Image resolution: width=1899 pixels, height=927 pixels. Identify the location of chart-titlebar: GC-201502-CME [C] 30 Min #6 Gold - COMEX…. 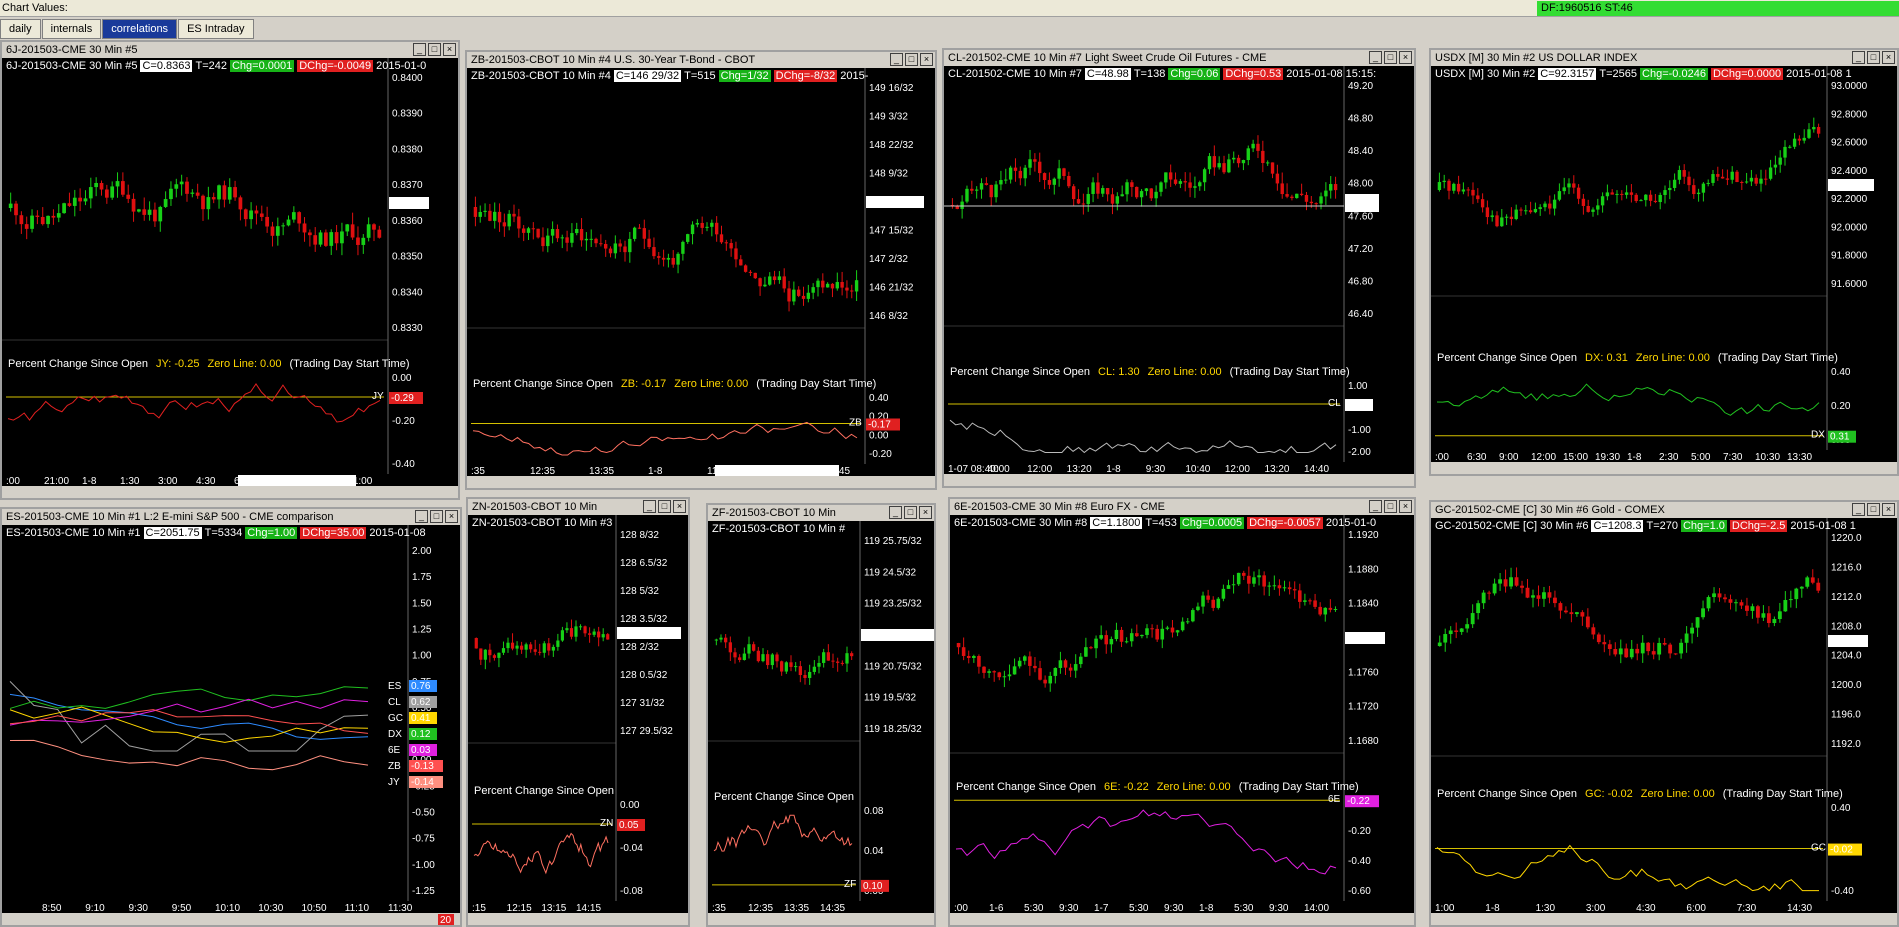
(1664, 510).